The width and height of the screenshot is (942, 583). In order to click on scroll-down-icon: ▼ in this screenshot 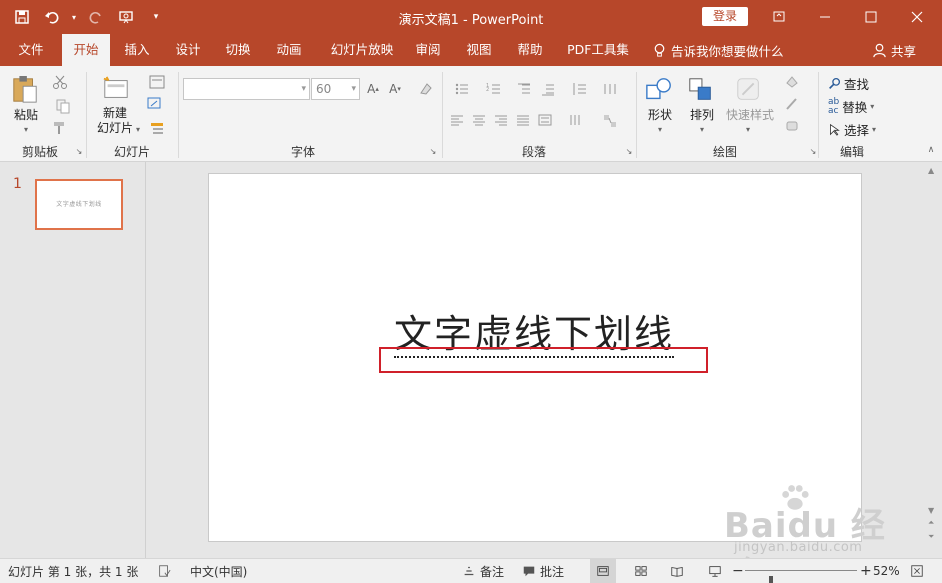, I will do `click(931, 510)`.